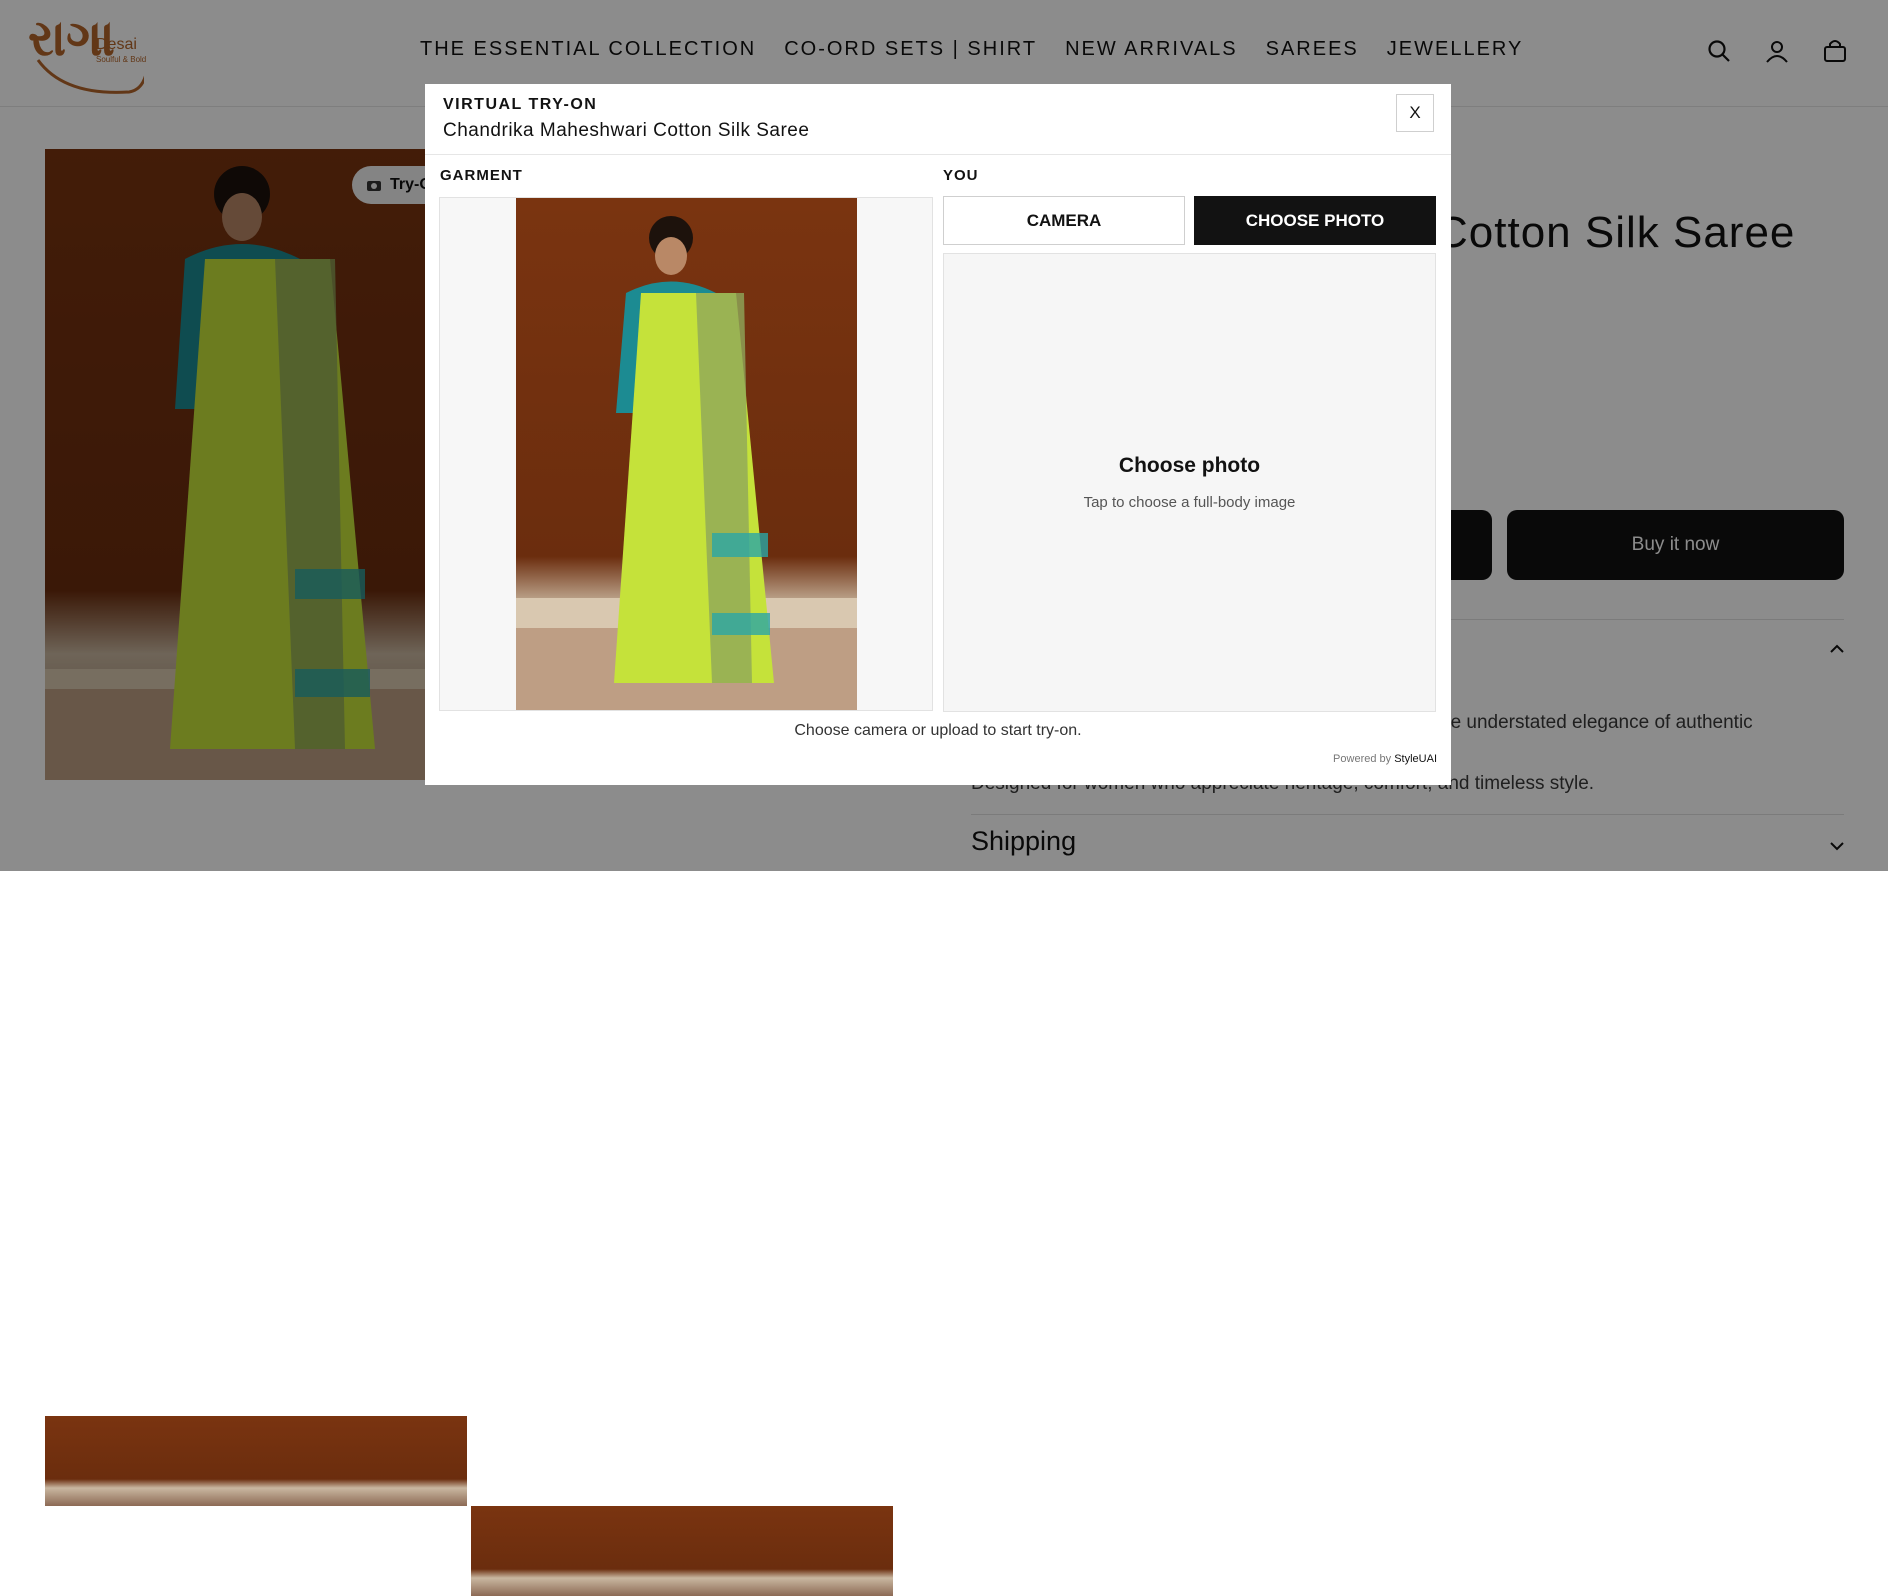  What do you see at coordinates (1064, 220) in the screenshot?
I see `camera-tab-button: CAMERA` at bounding box center [1064, 220].